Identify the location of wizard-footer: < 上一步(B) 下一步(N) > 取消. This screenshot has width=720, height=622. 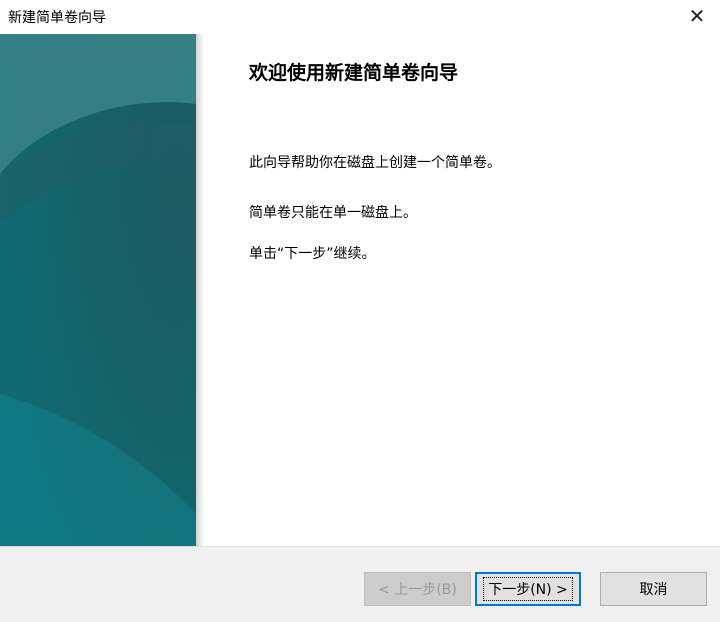
(360, 584).